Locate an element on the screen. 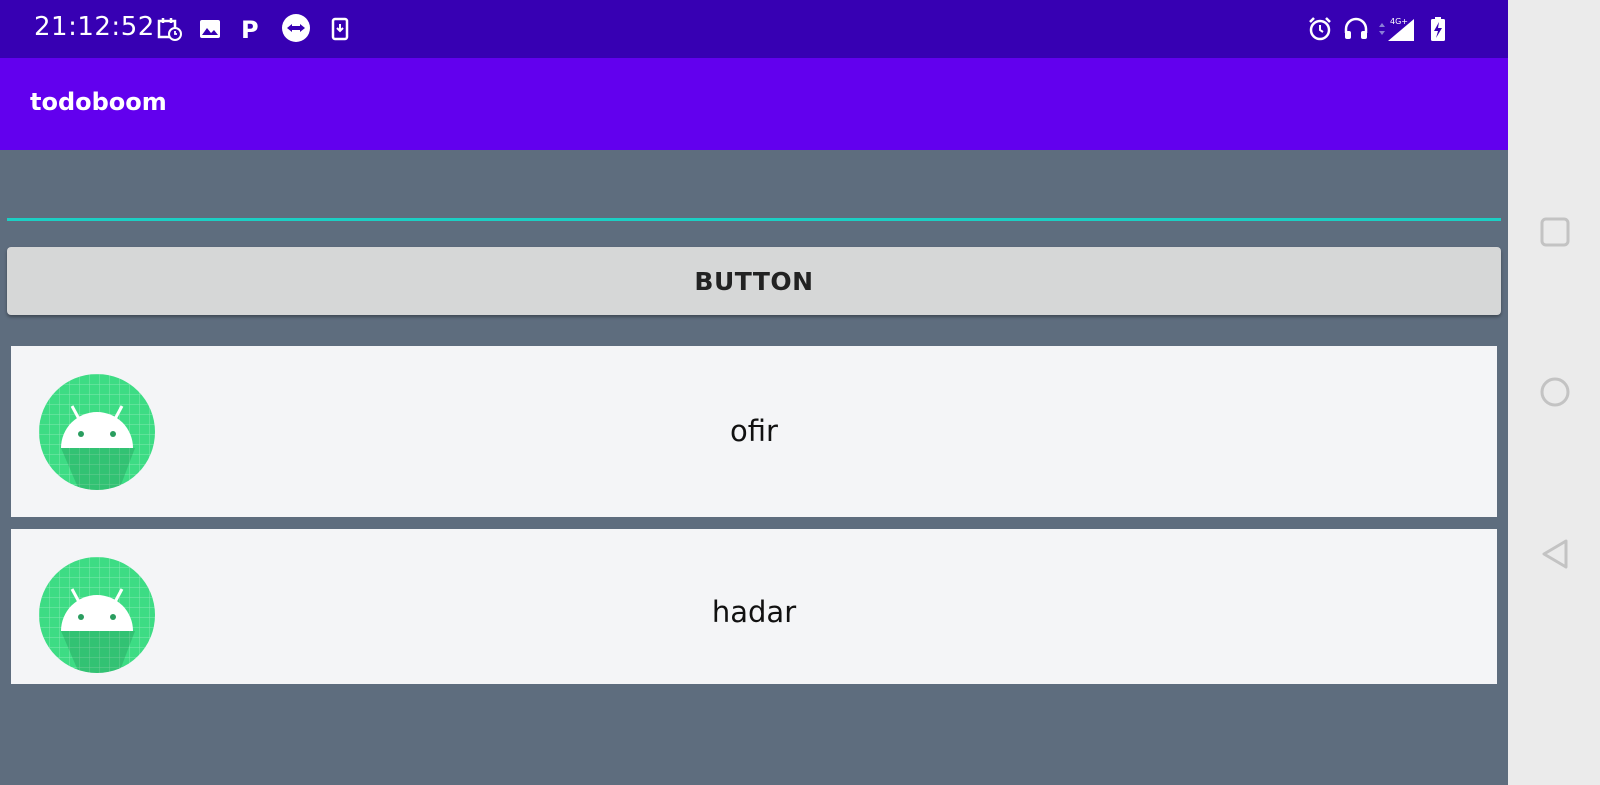 Image resolution: width=1600 pixels, height=785 pixels. svg-text: P is located at coordinates (250, 29).